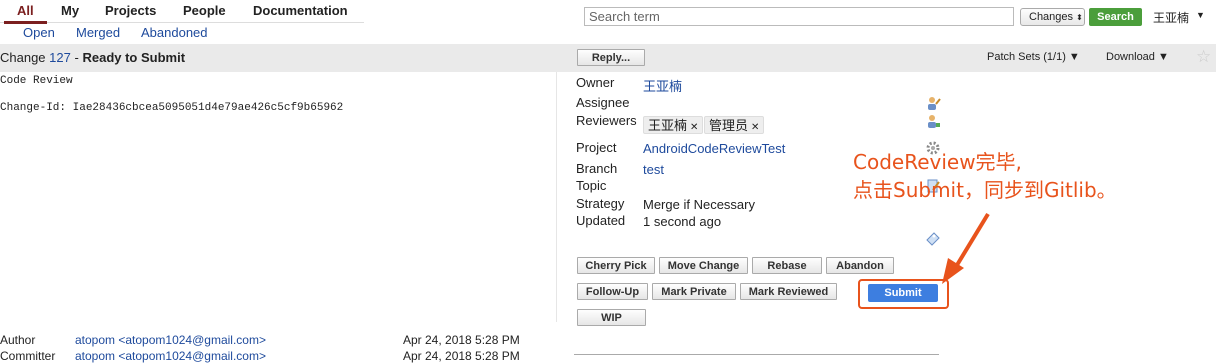 This screenshot has width=1216, height=363. I want to click on owner-label: Owner, so click(595, 82).